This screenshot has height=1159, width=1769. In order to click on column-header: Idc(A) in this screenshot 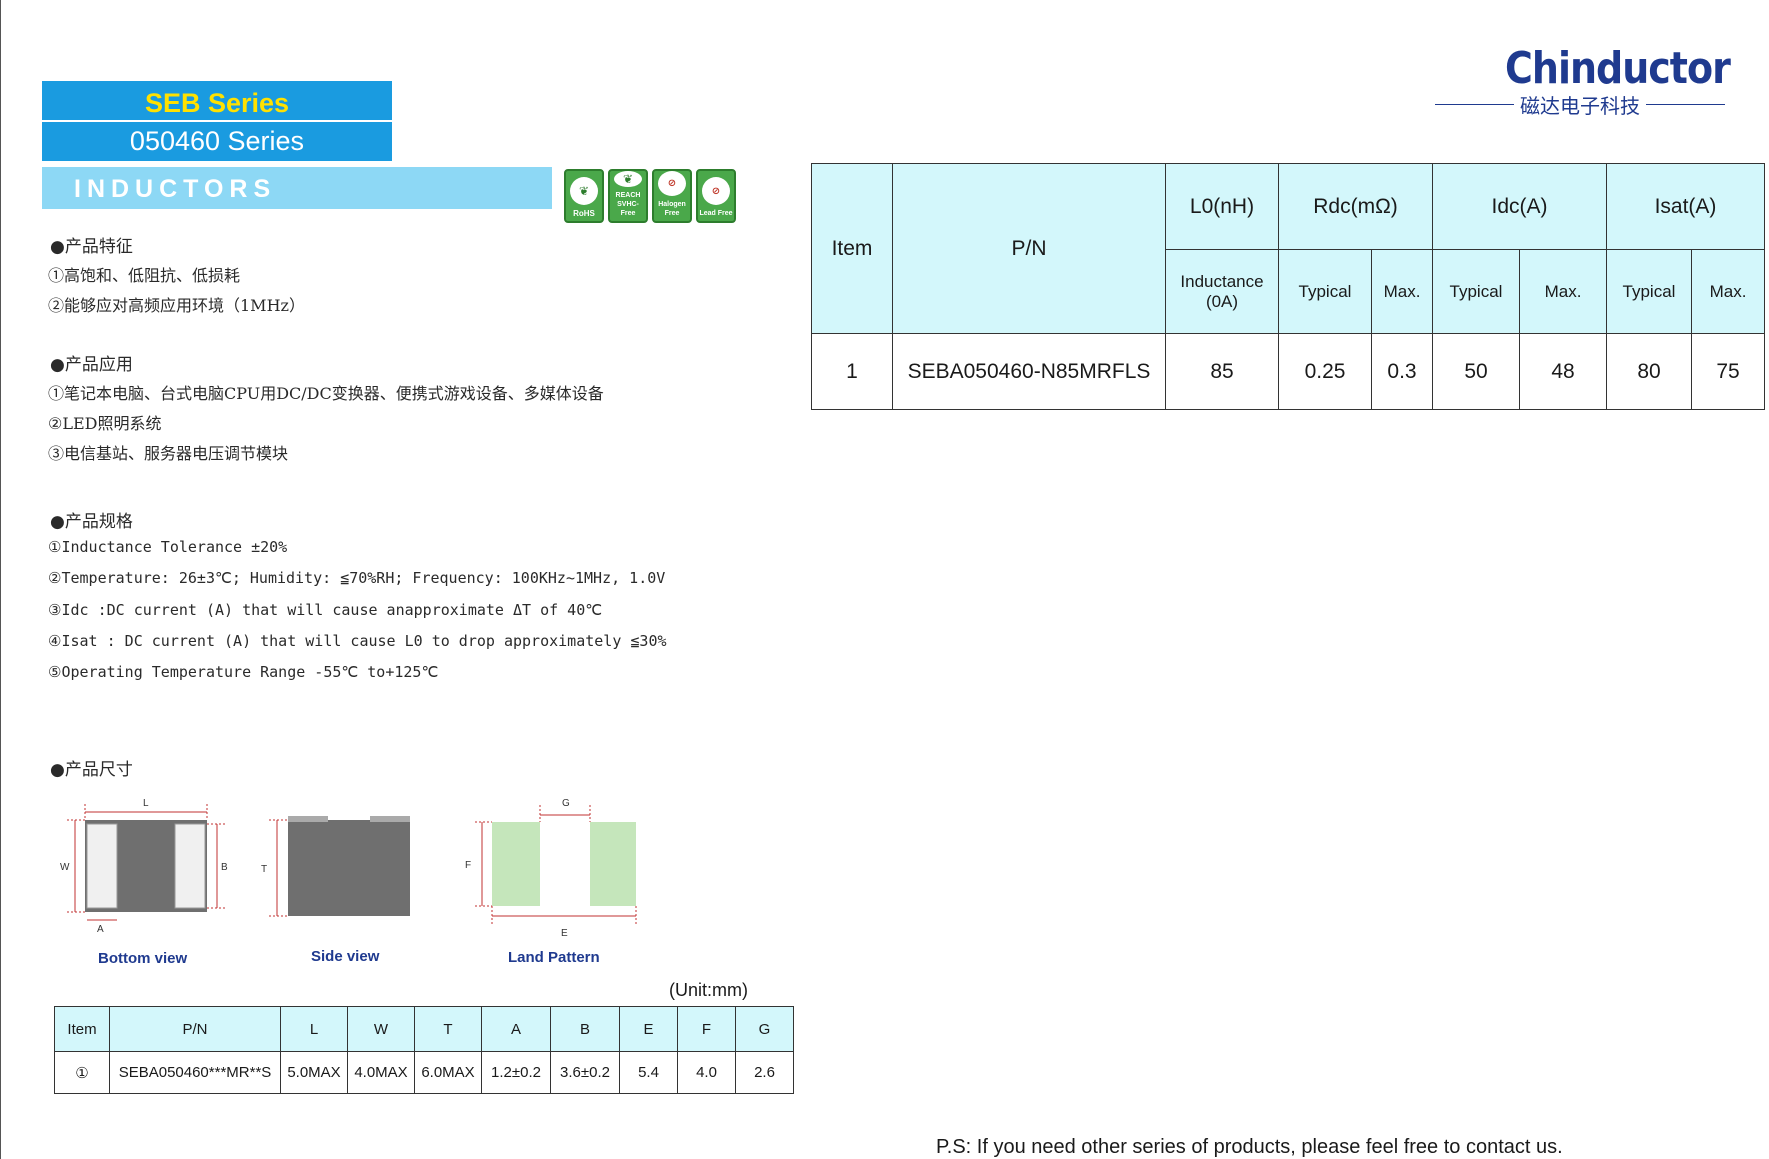, I will do `click(1519, 206)`.